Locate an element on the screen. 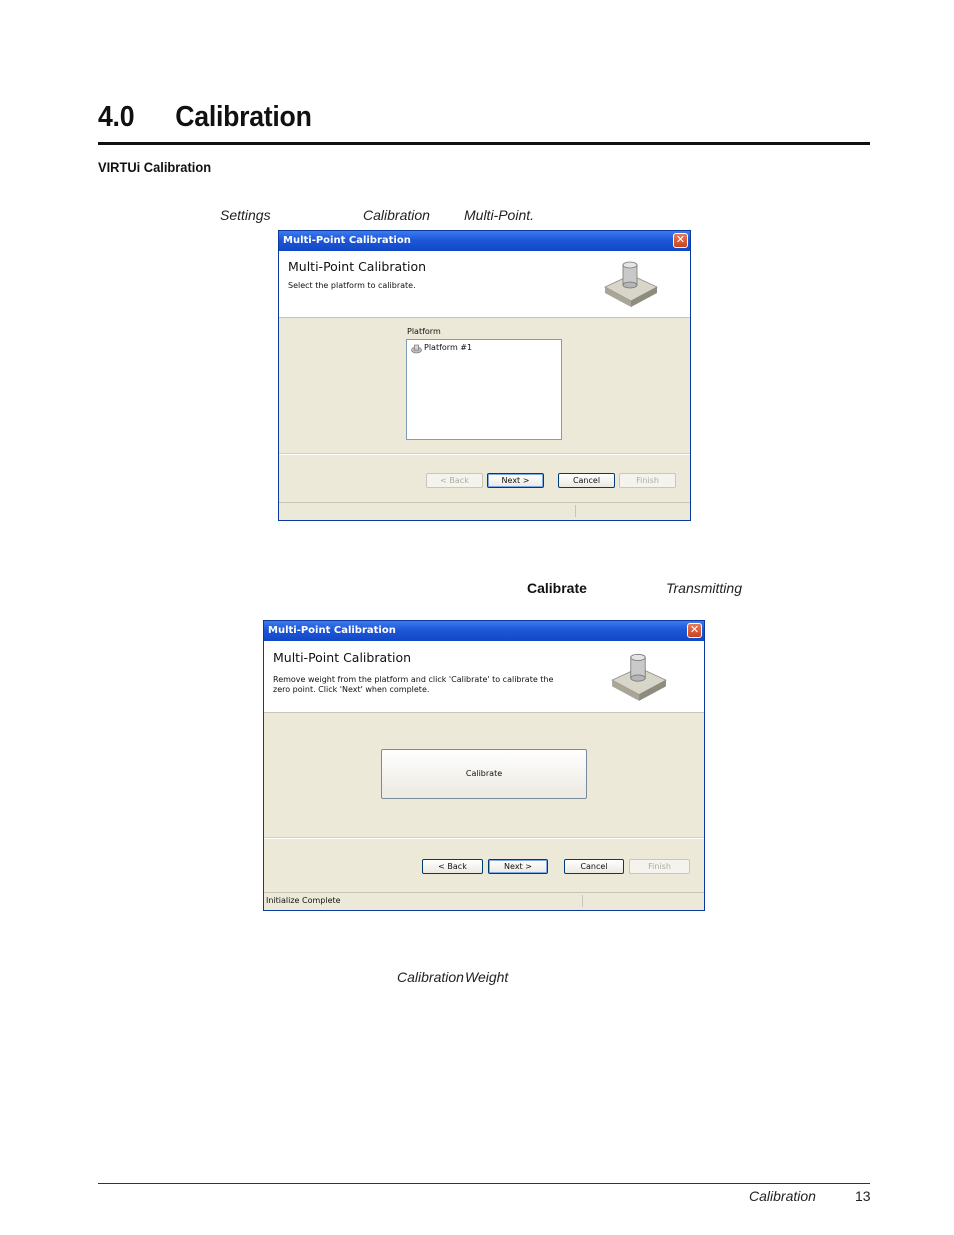 The width and height of the screenshot is (954, 1235). section-number: 4.0 is located at coordinates (116, 117).